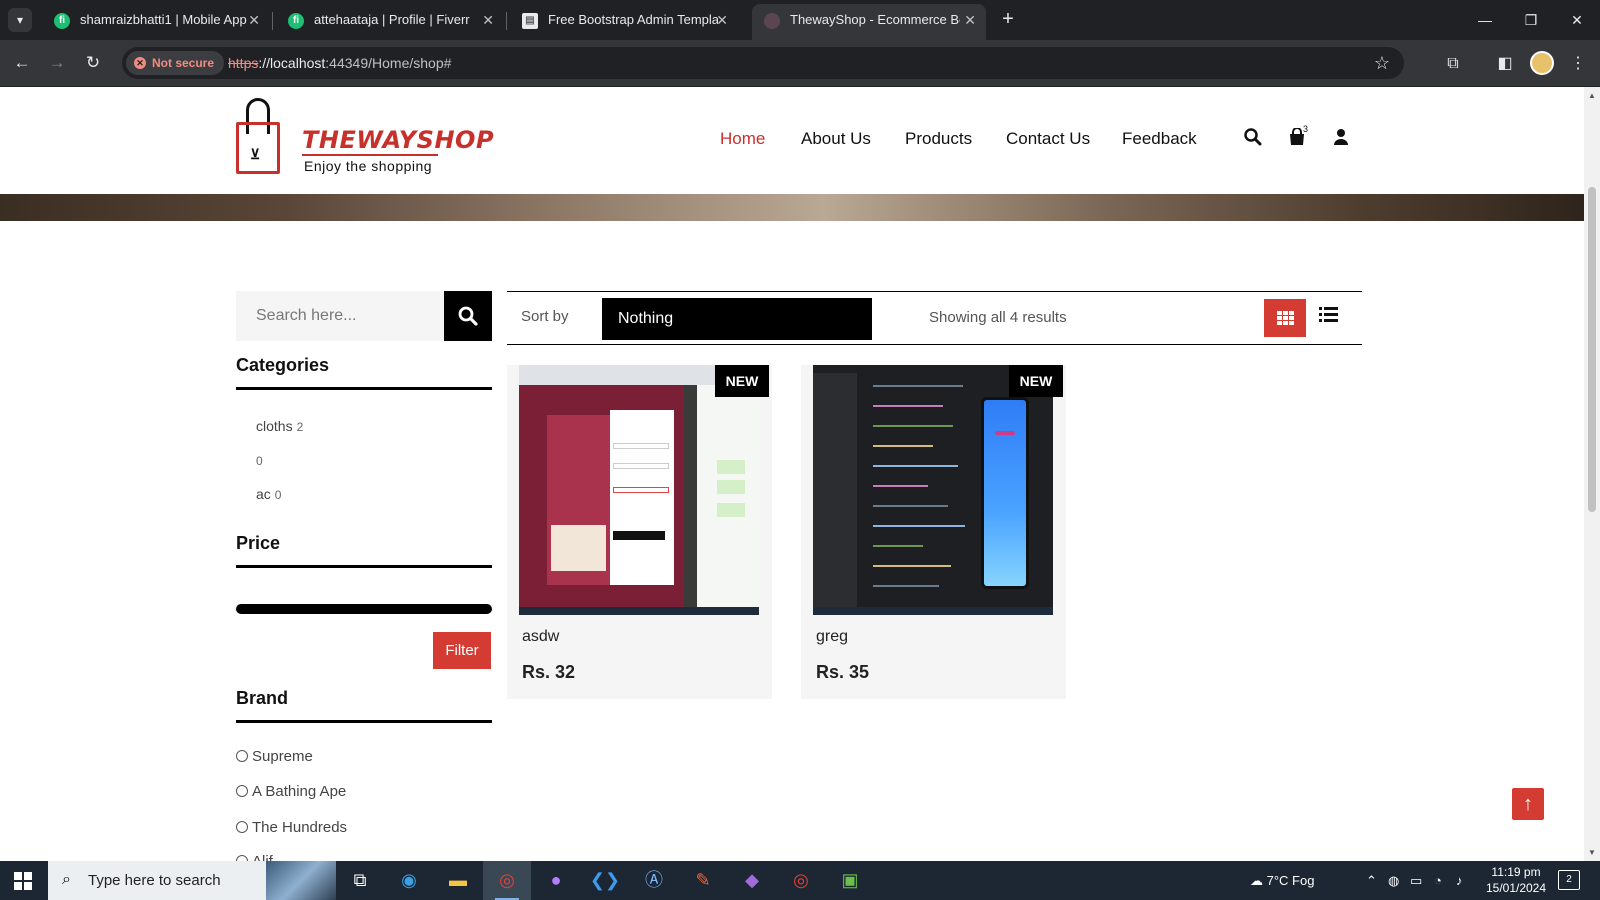 The image size is (1600, 900). Describe the element at coordinates (998, 317) in the screenshot. I see `result-count: Showing all 4 results` at that location.